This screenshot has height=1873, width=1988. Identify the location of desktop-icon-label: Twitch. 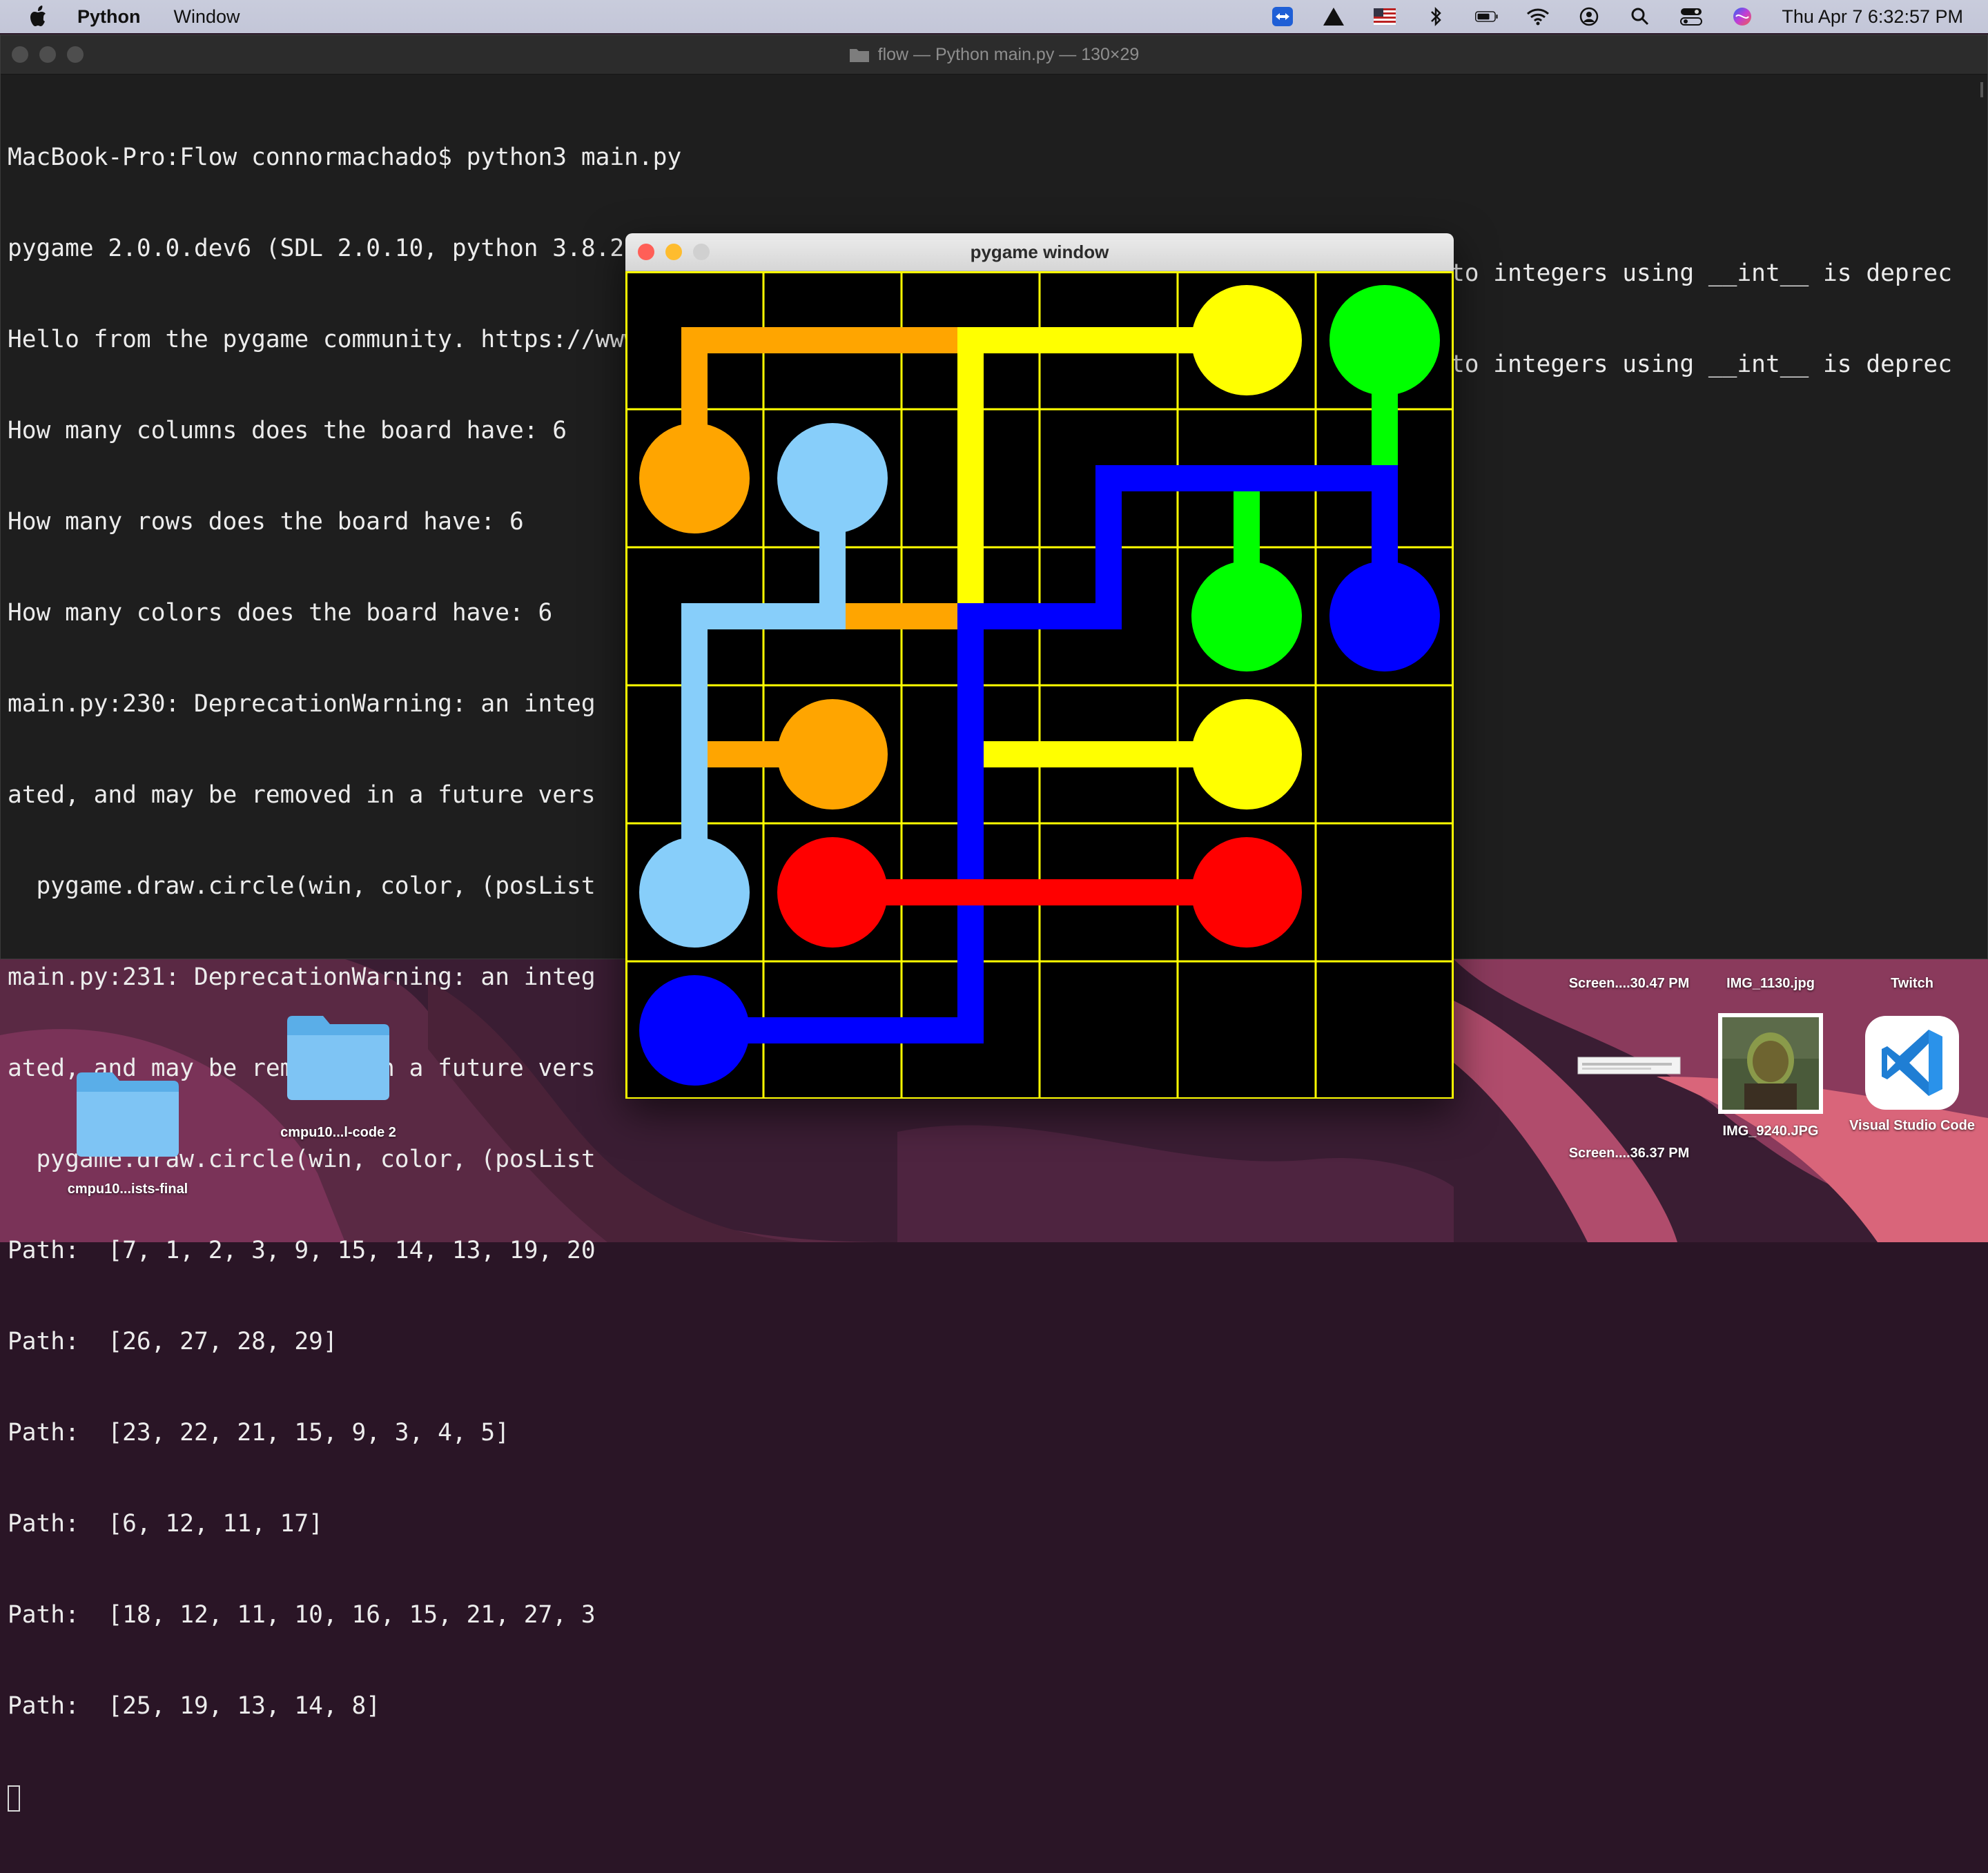
(1912, 983).